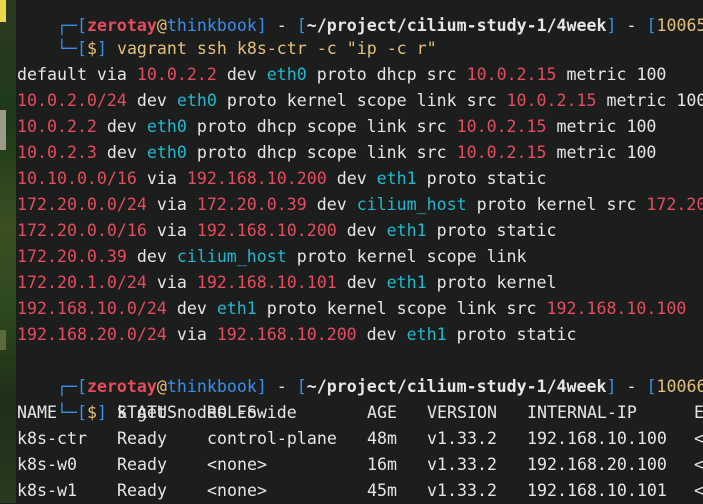  Describe the element at coordinates (157, 387) in the screenshot. I see `command-line: └─[$] k get nodes -owide` at that location.